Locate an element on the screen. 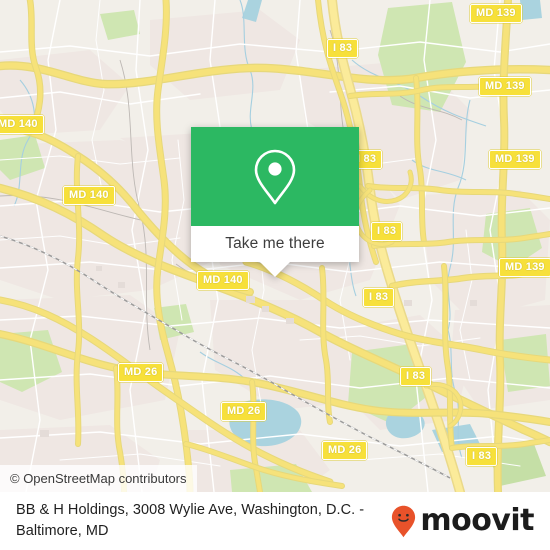 The image size is (550, 550). map-pin-icon is located at coordinates (275, 176).